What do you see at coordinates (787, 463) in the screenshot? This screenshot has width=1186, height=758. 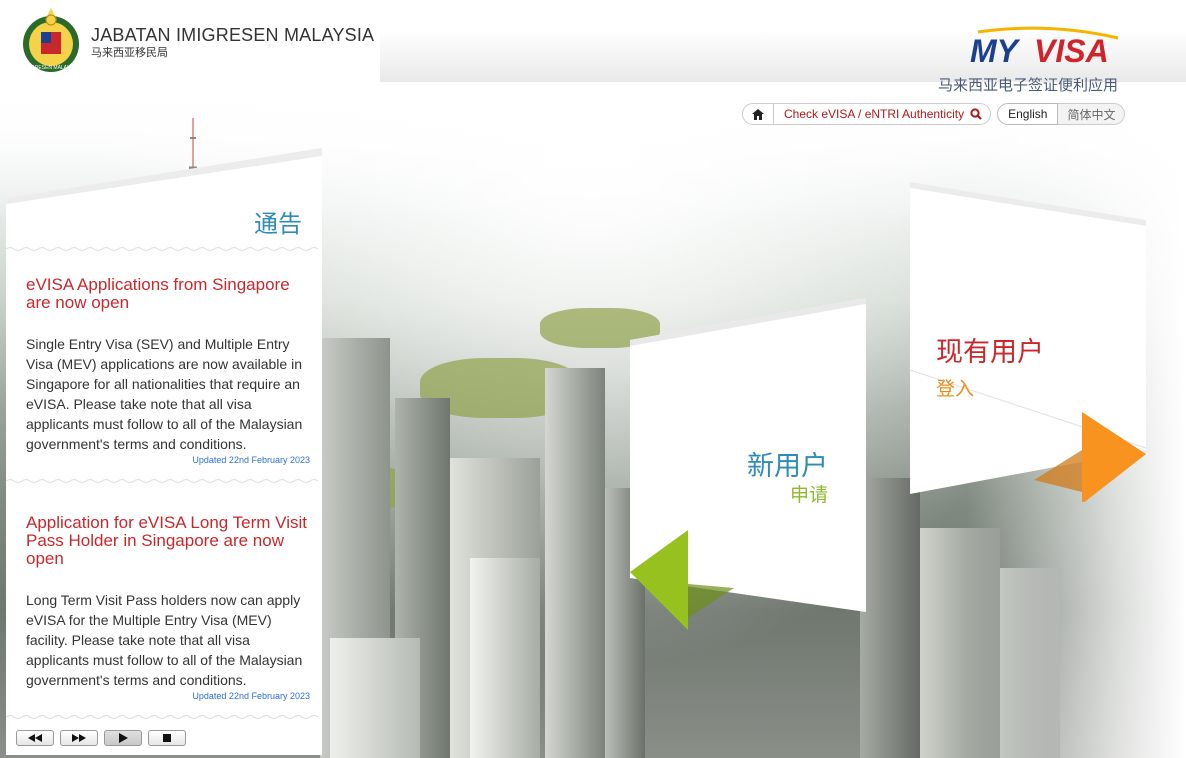 I see `new-user-title: 新用户` at bounding box center [787, 463].